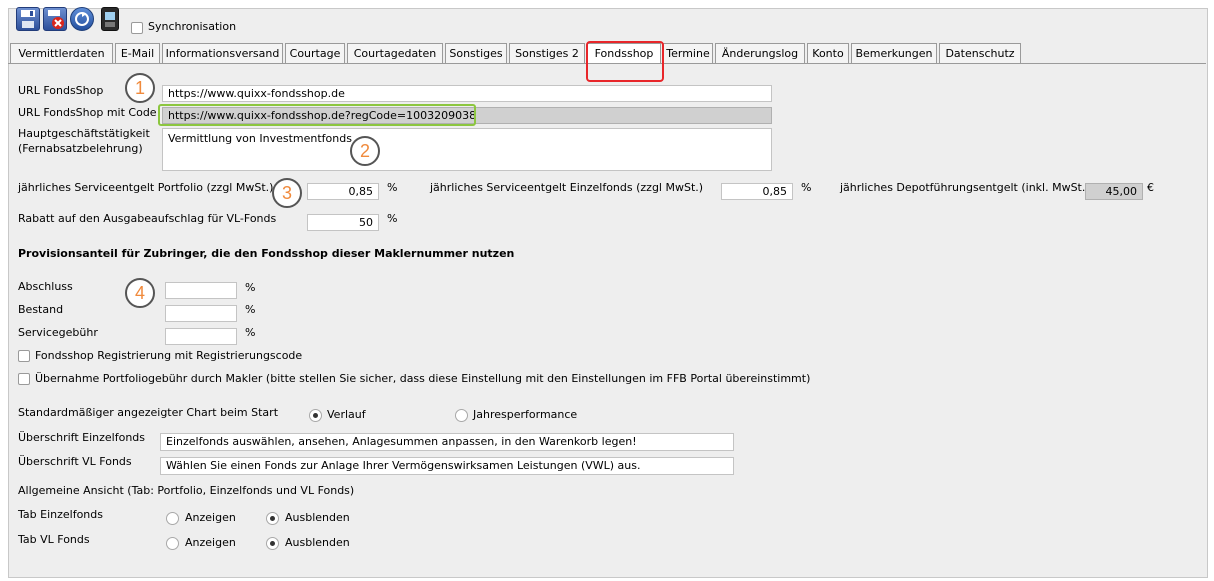 This screenshot has height=581, width=1214. I want to click on haupt-label-2: (Fernabsatzbelehrung), so click(80, 148).